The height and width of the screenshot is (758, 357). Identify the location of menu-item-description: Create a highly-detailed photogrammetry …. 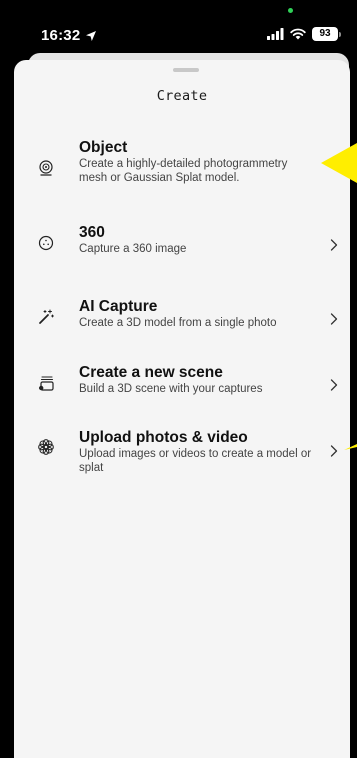
(183, 171).